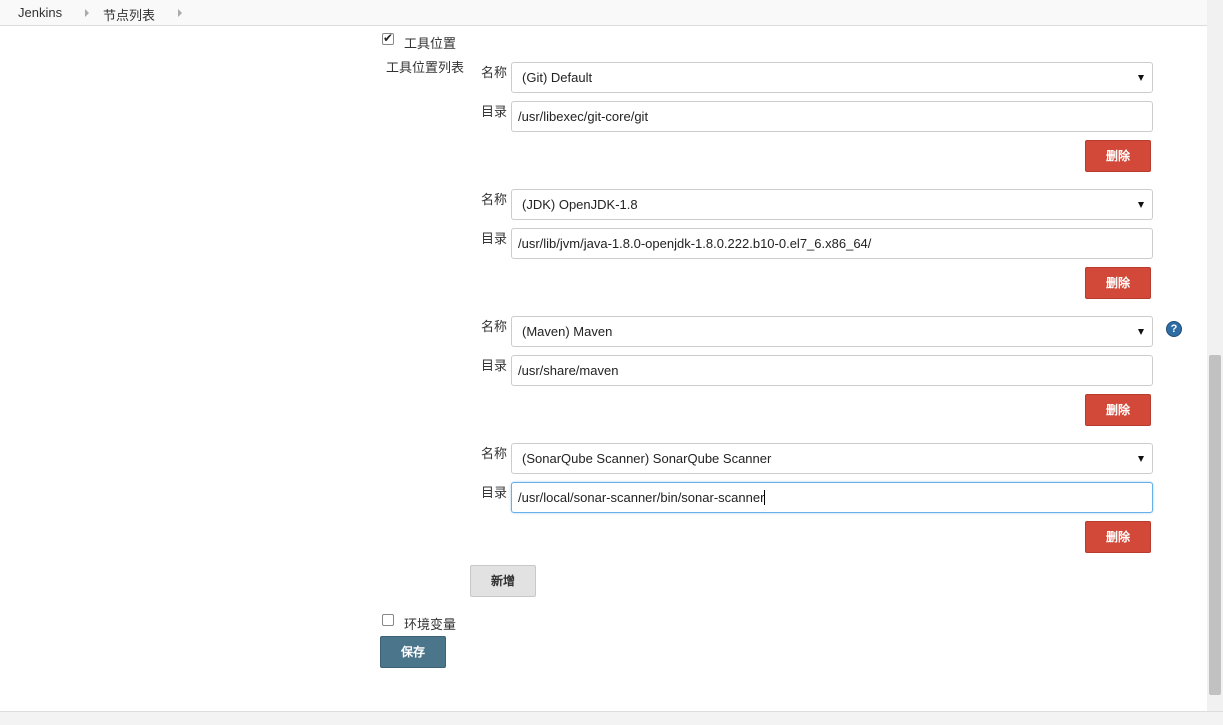 The width and height of the screenshot is (1223, 725). Describe the element at coordinates (832, 370) in the screenshot. I see `tool-directory-input: /usr/share/maven` at that location.